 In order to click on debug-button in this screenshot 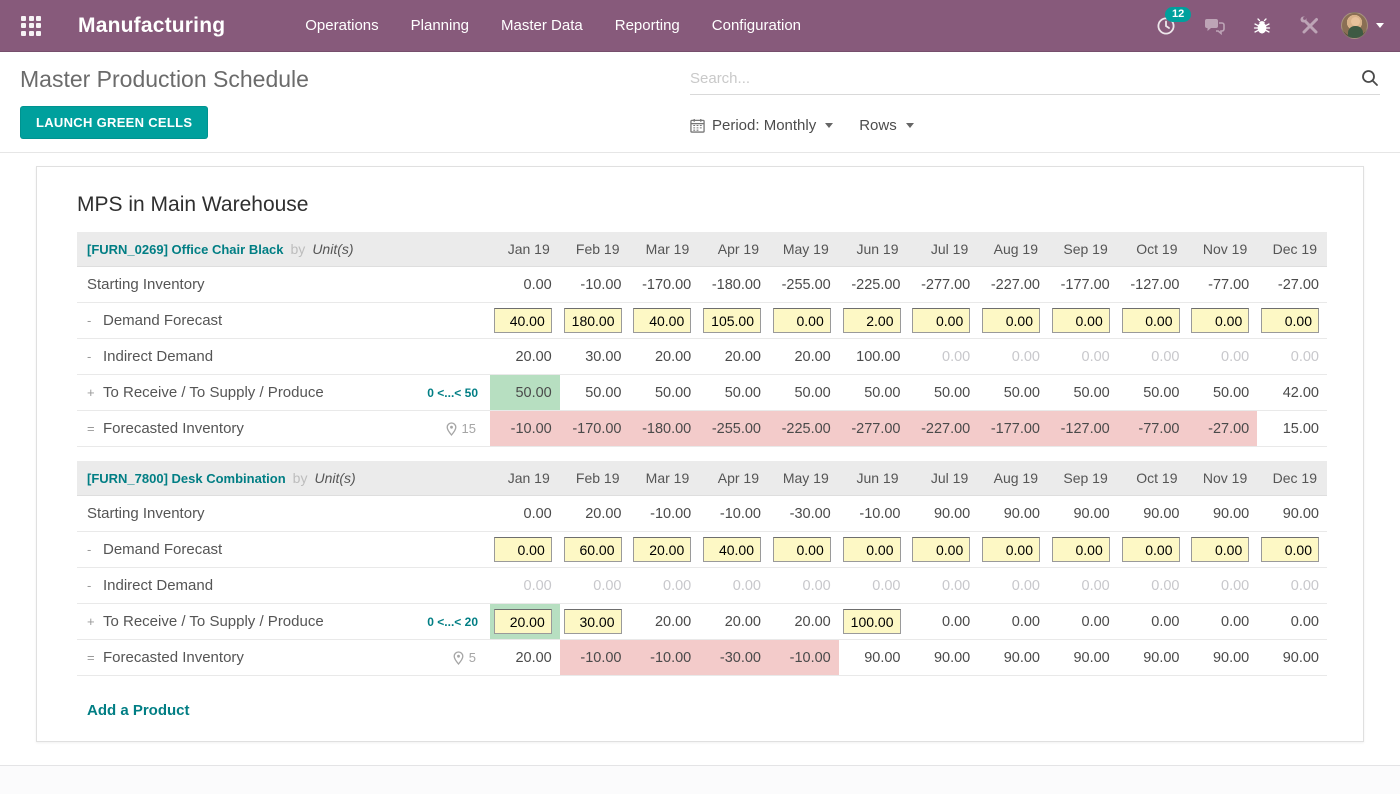, I will do `click(1262, 26)`.